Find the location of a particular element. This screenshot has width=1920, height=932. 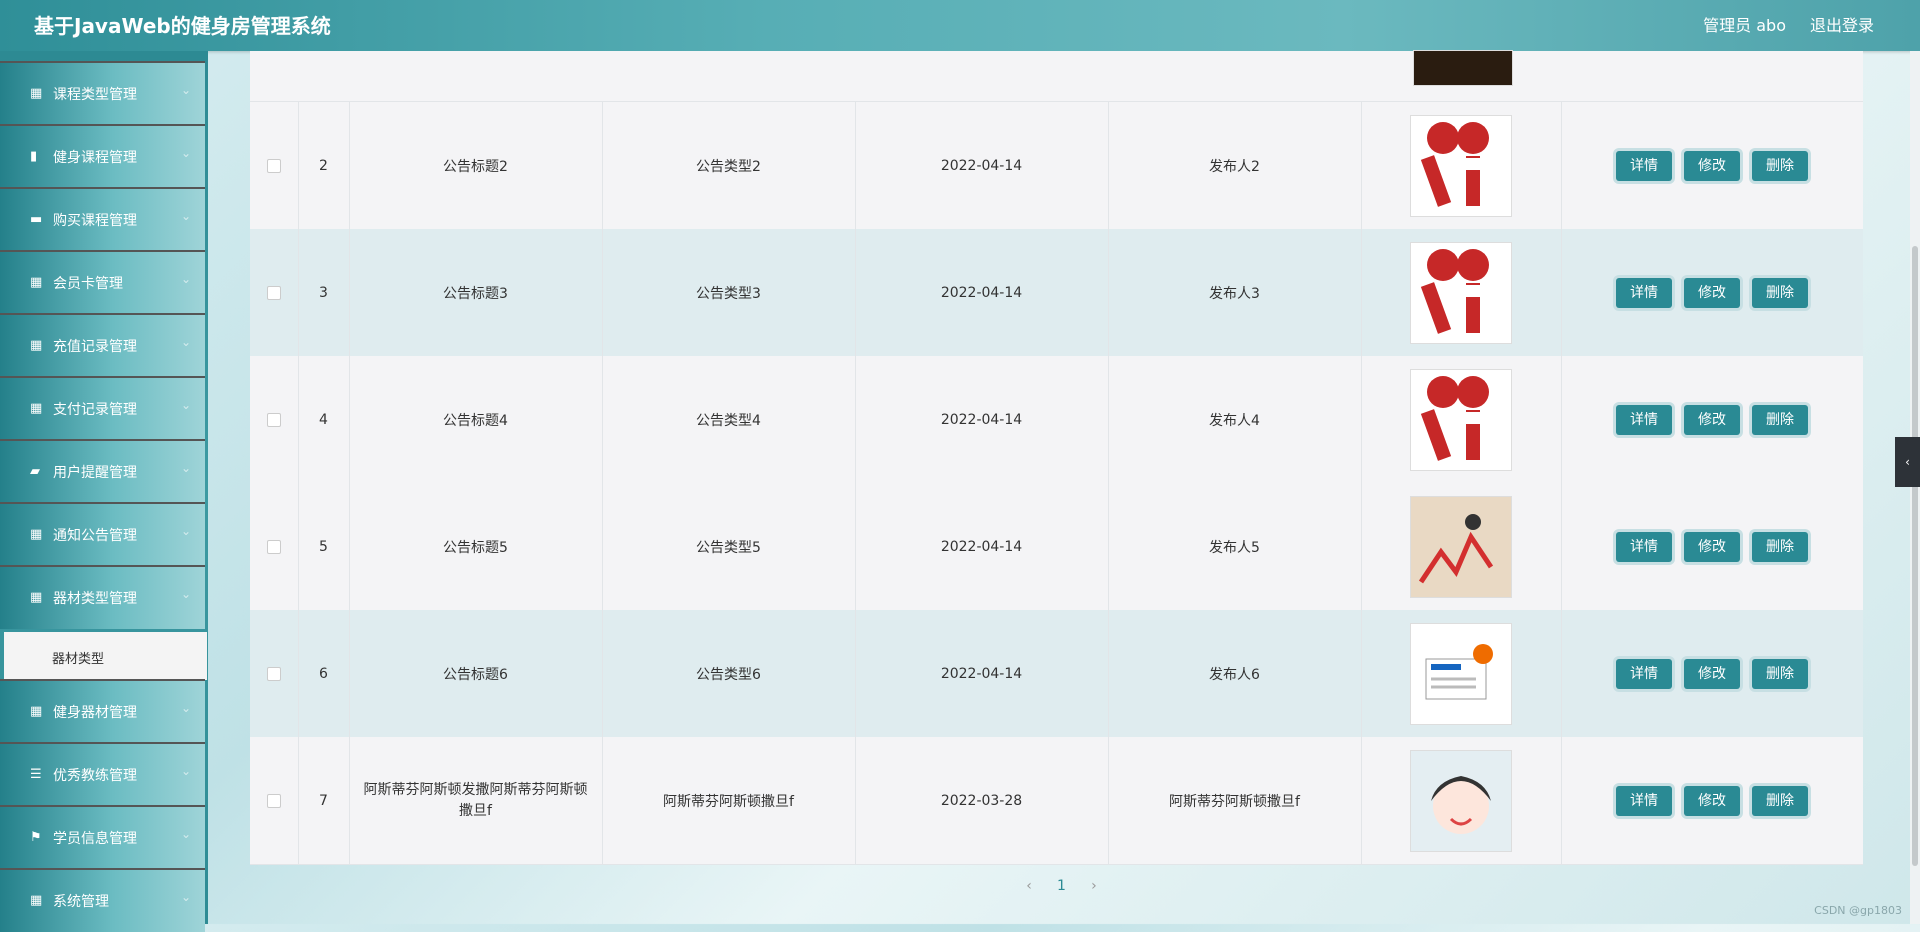

row-publisher: 发布人3 is located at coordinates (1234, 293).